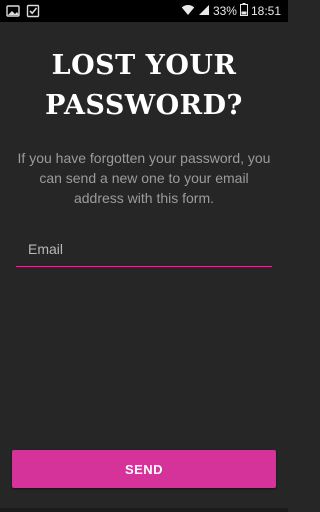 This screenshot has height=512, width=320. I want to click on page-title-line-2: PASSWORD?, so click(144, 105).